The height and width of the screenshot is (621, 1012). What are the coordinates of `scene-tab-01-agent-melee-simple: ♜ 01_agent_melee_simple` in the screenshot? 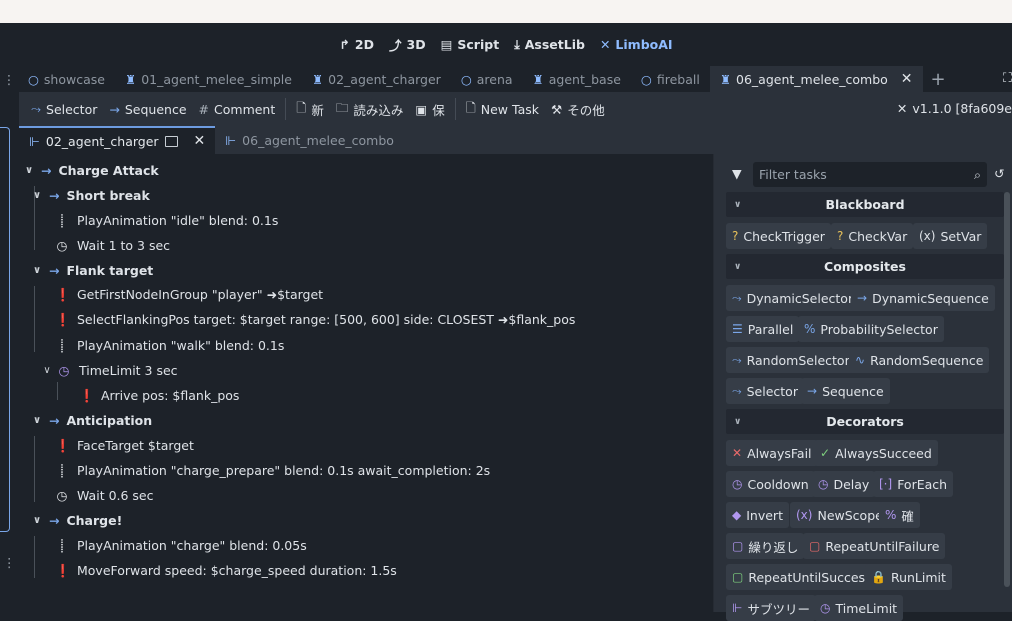 It's located at (208, 79).